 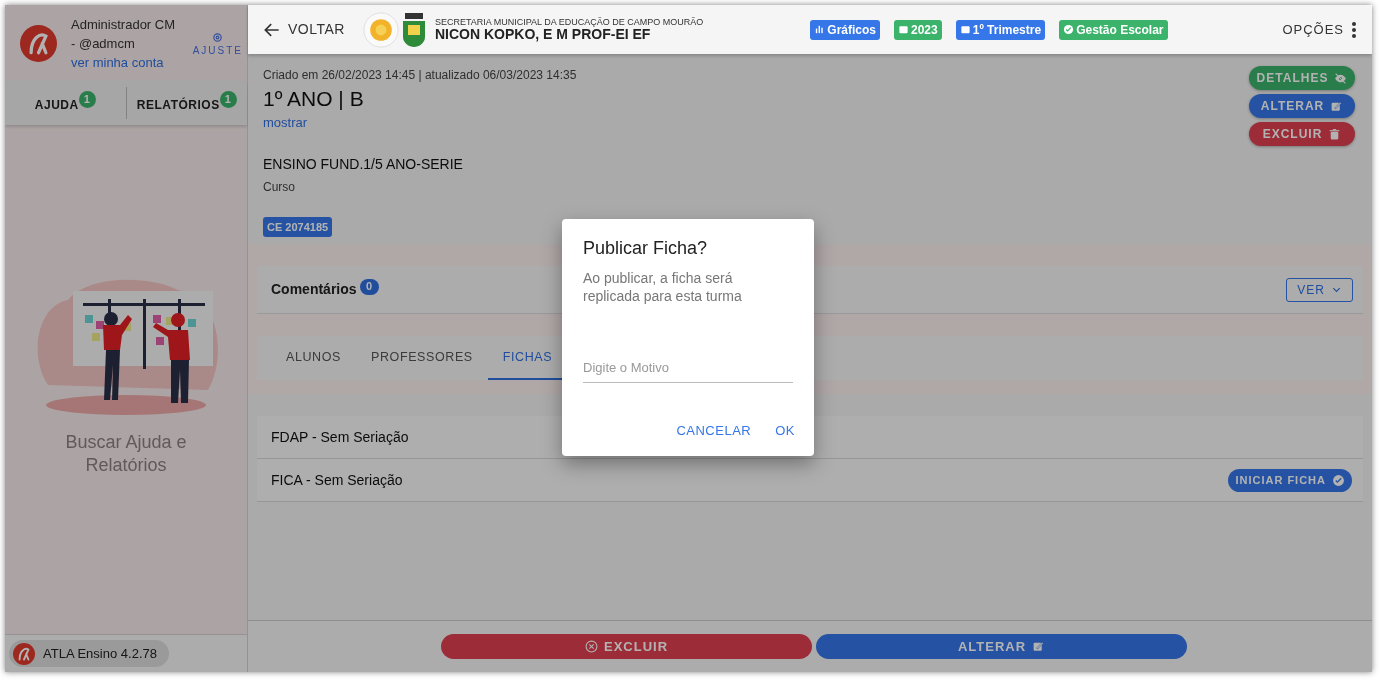 What do you see at coordinates (1113, 29) in the screenshot?
I see `status-chip: Gestão Escolar` at bounding box center [1113, 29].